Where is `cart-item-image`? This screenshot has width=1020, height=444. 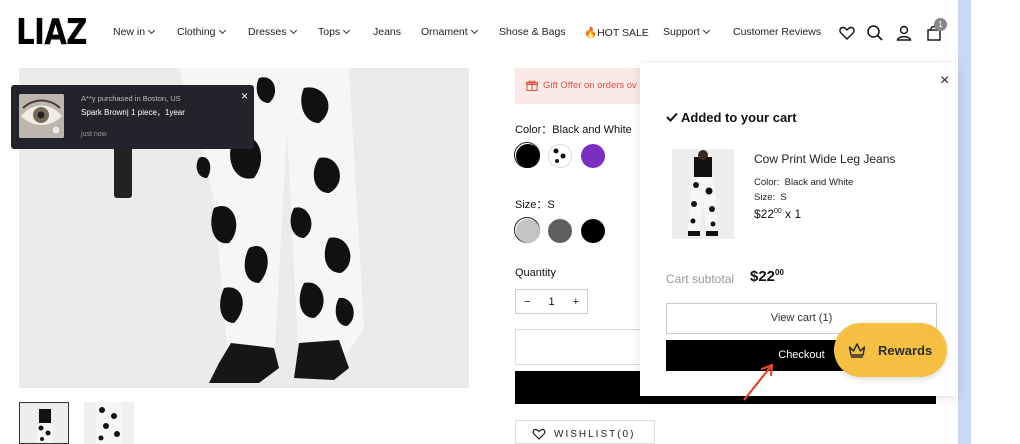
cart-item-image is located at coordinates (703, 194).